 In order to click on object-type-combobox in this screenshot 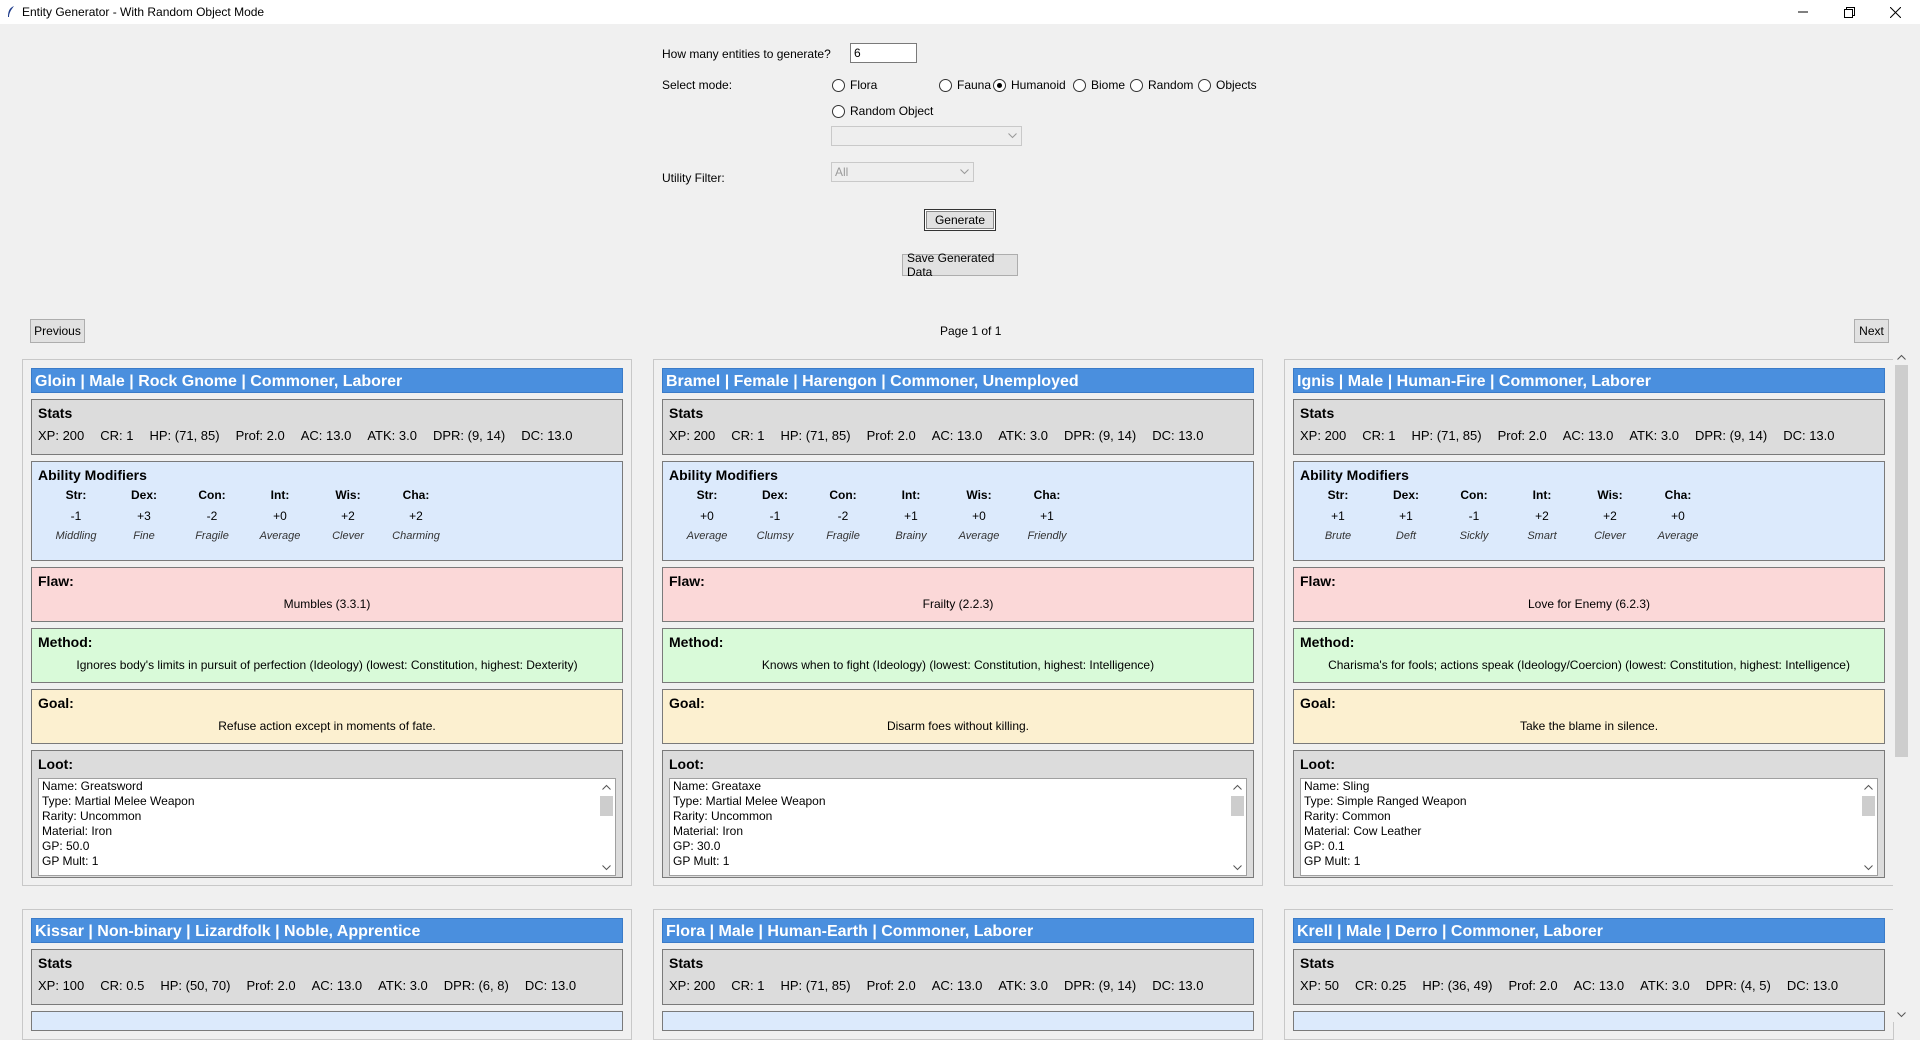, I will do `click(926, 136)`.